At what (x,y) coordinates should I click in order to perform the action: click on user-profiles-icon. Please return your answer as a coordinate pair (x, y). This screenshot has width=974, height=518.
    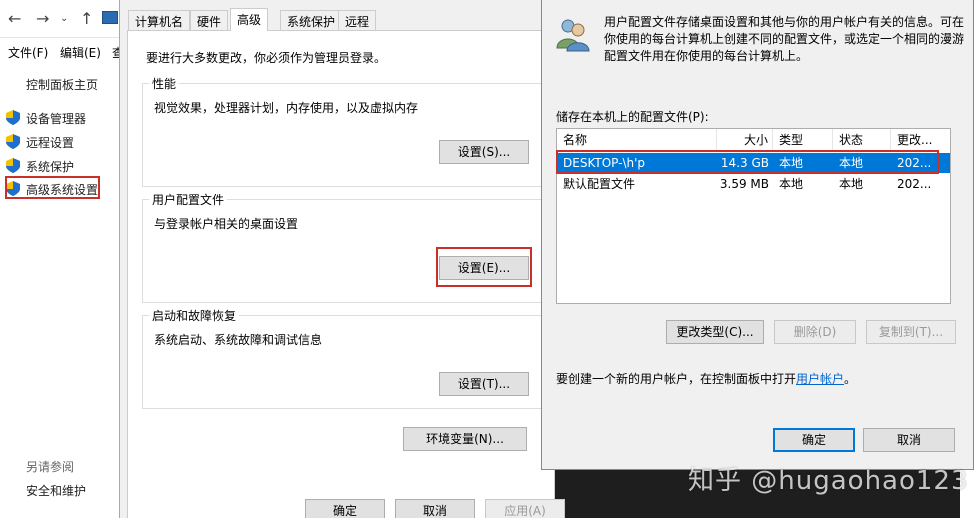
    Looking at the image, I should click on (573, 35).